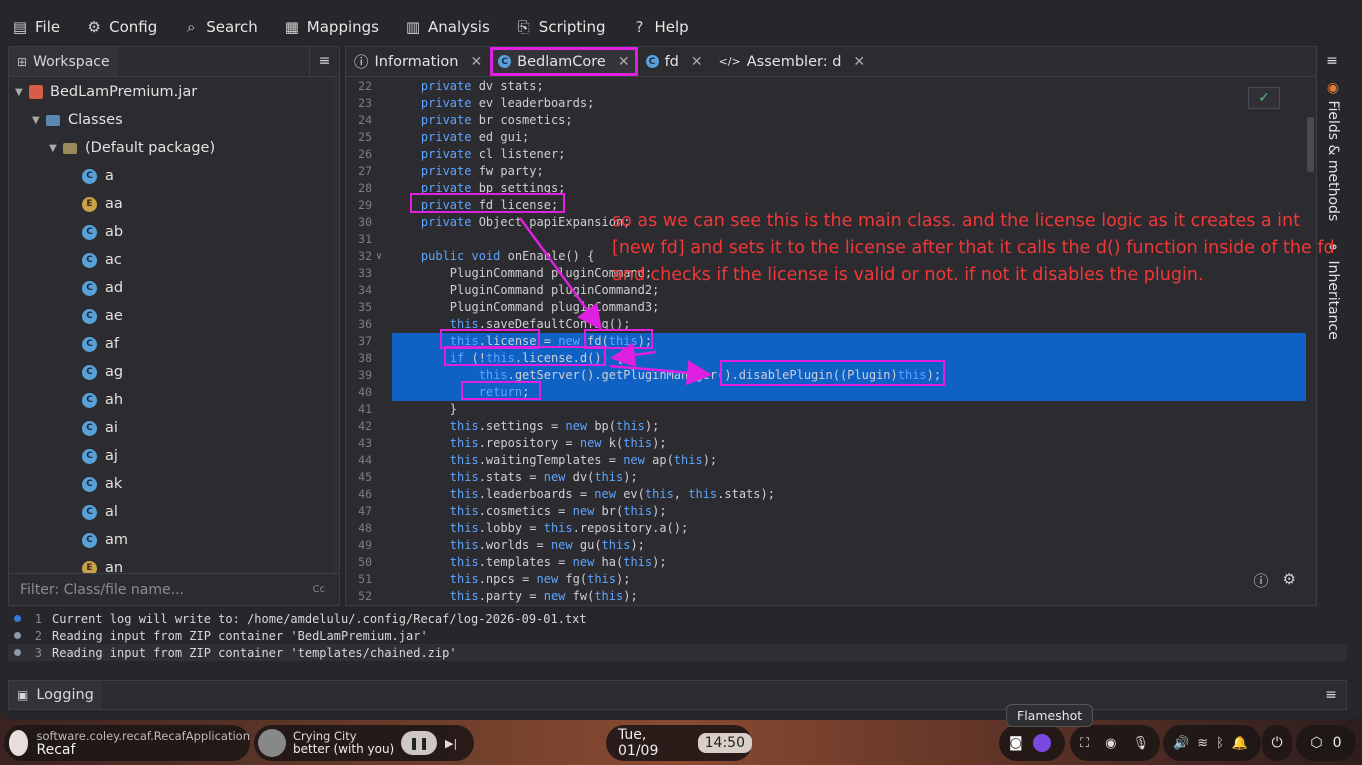 This screenshot has height=765, width=1362. I want to click on tree-class-item: Cag, so click(171, 372).